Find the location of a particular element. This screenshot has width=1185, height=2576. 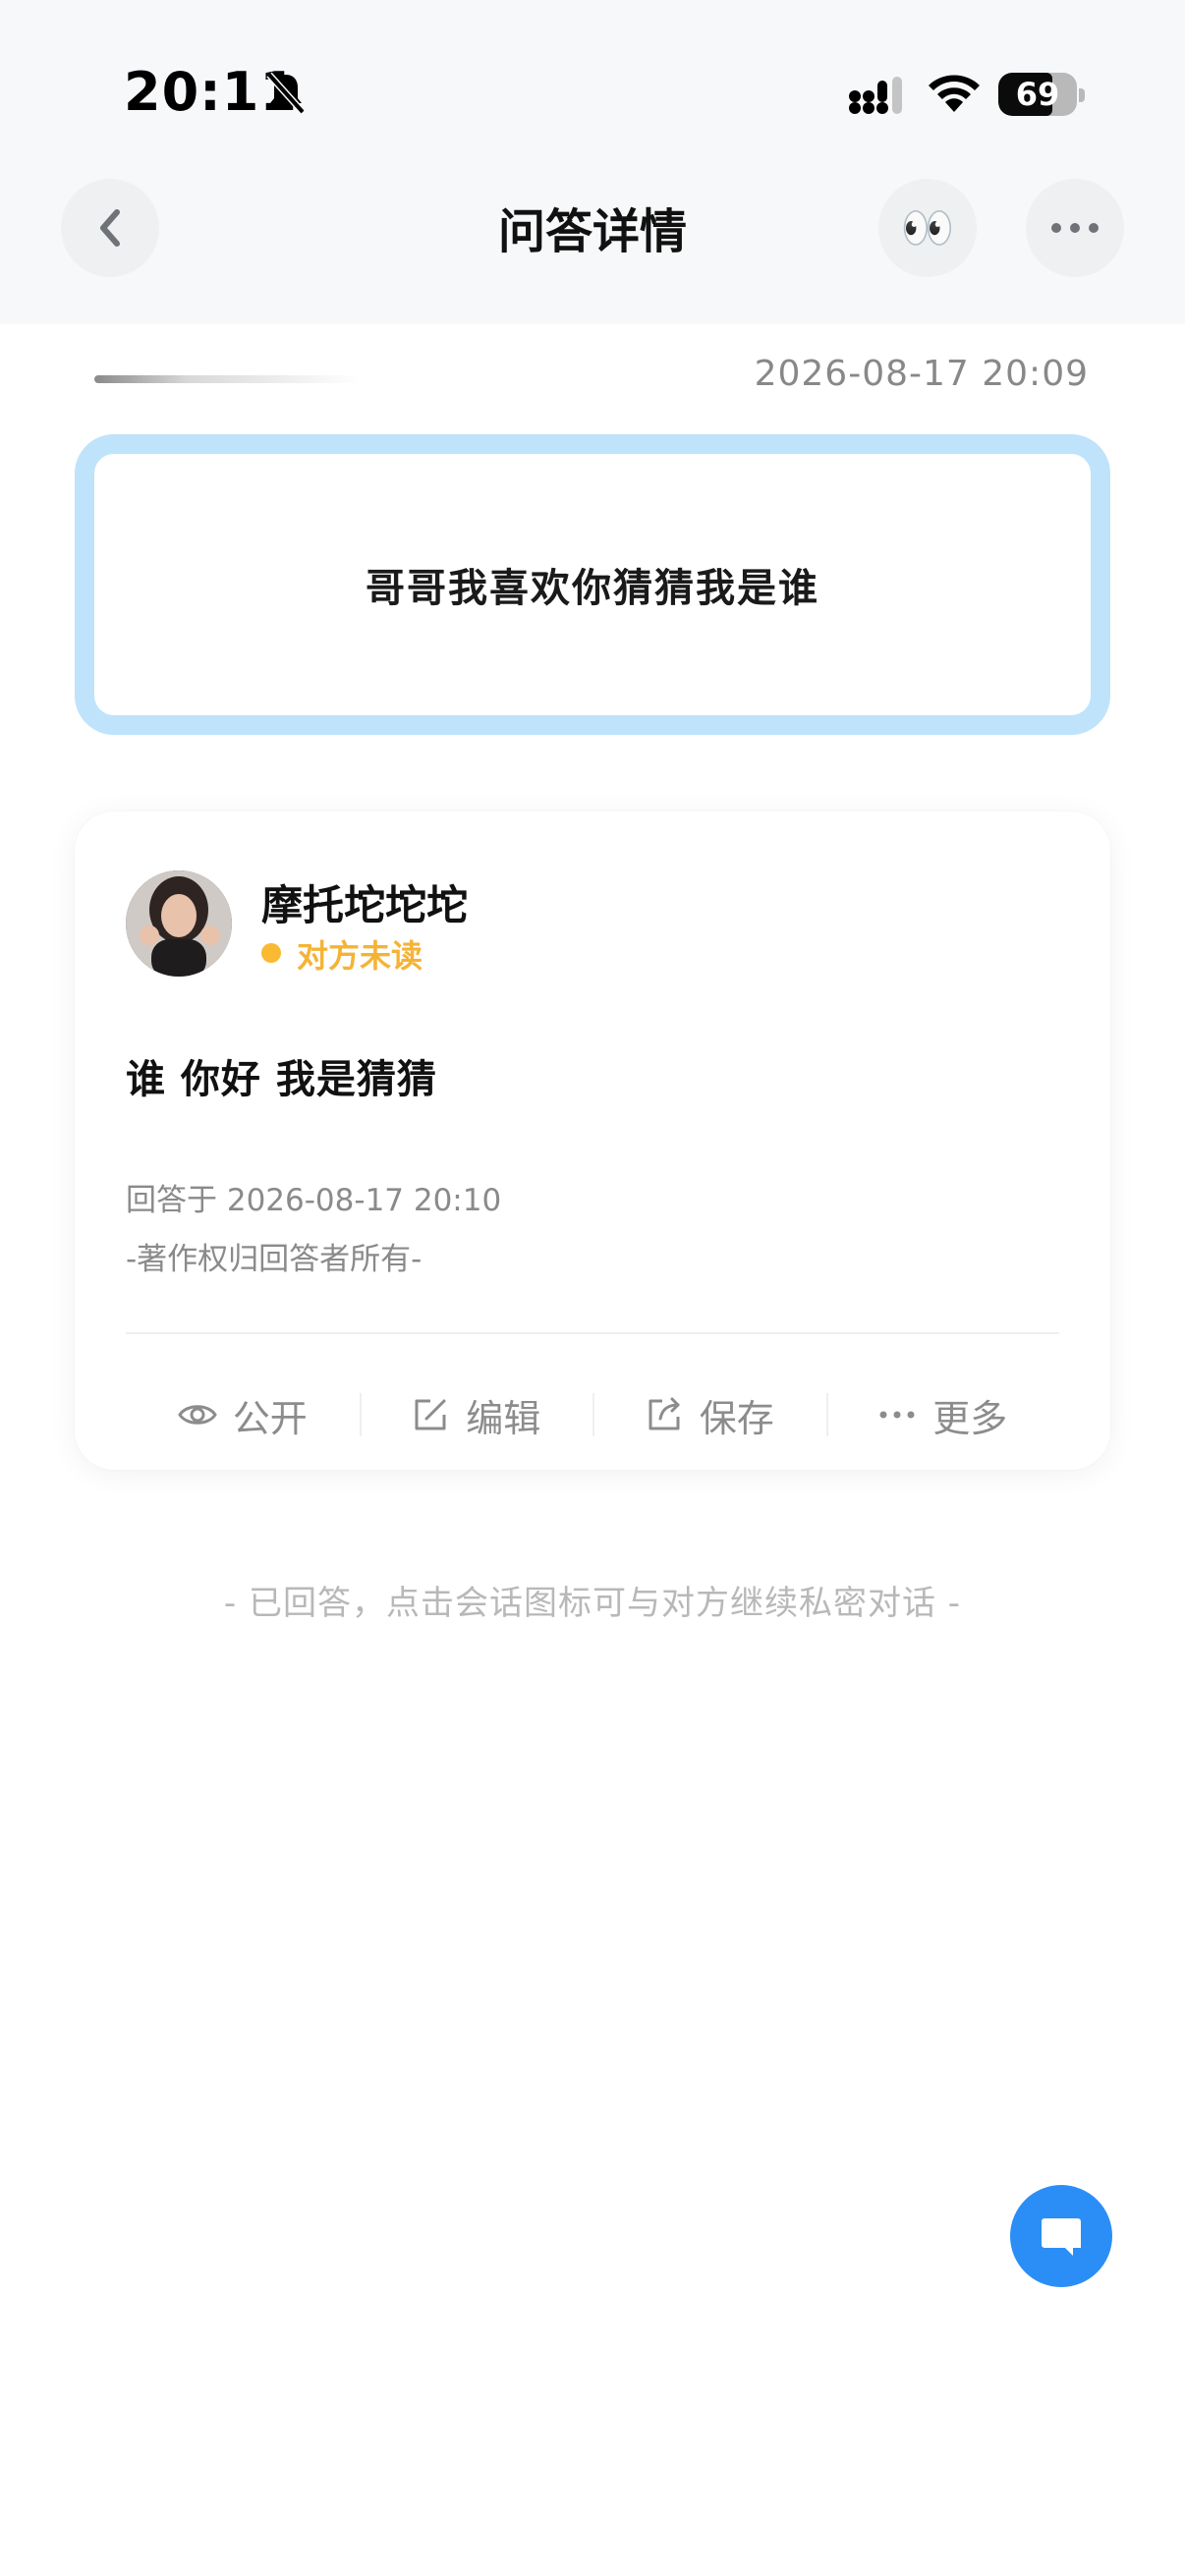

chat-bubble-icon is located at coordinates (1061, 2237).